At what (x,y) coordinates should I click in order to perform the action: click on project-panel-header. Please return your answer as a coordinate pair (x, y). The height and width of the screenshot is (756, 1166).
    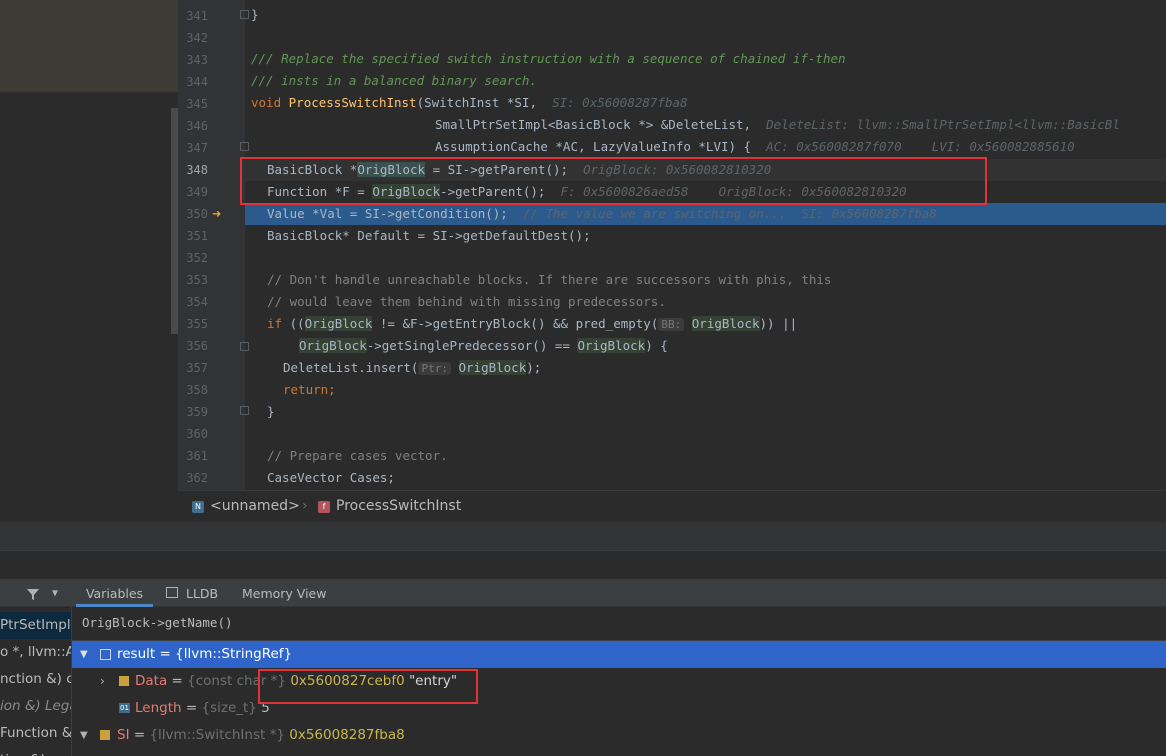
    Looking at the image, I should click on (89, 46).